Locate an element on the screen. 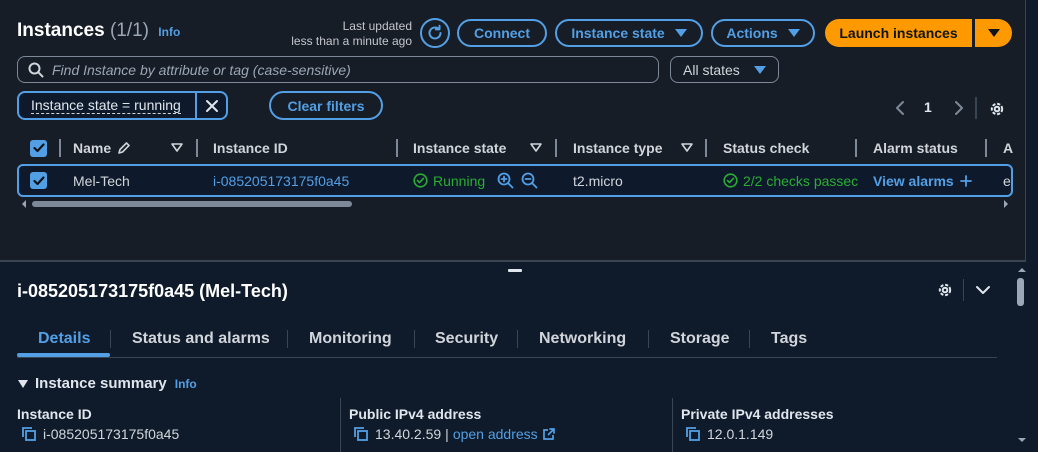 The height and width of the screenshot is (452, 1038). cell-status-check: 2/2 checks passec is located at coordinates (791, 180).